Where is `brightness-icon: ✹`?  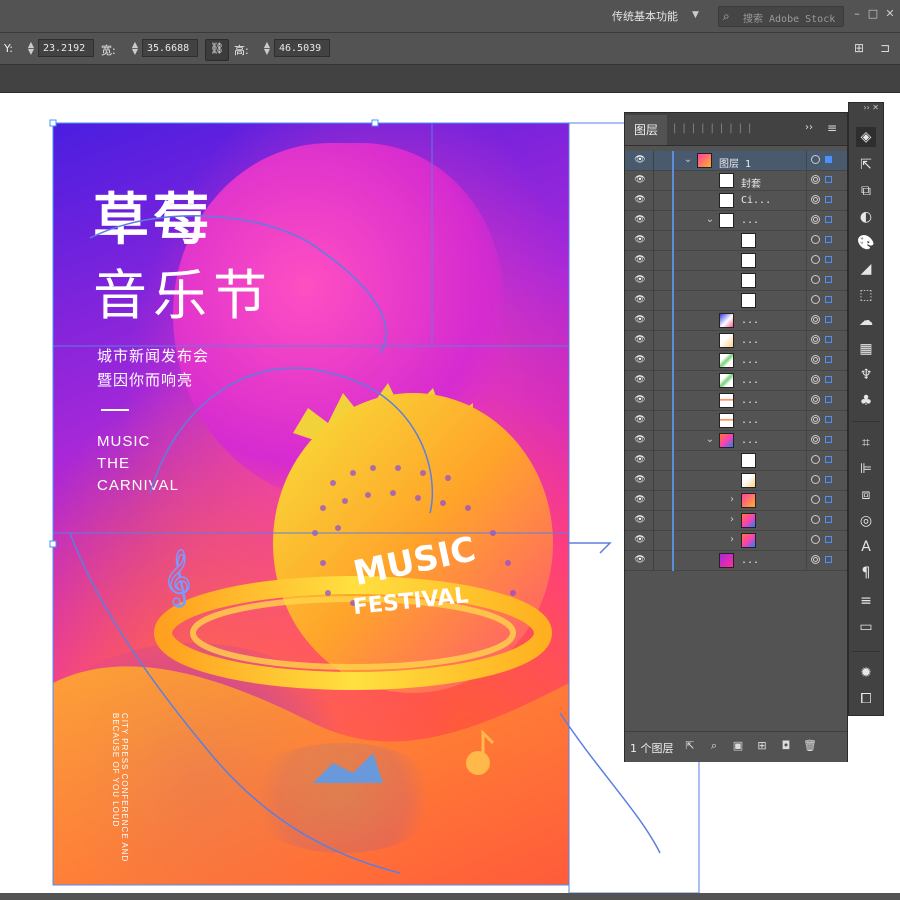 brightness-icon: ✹ is located at coordinates (866, 673).